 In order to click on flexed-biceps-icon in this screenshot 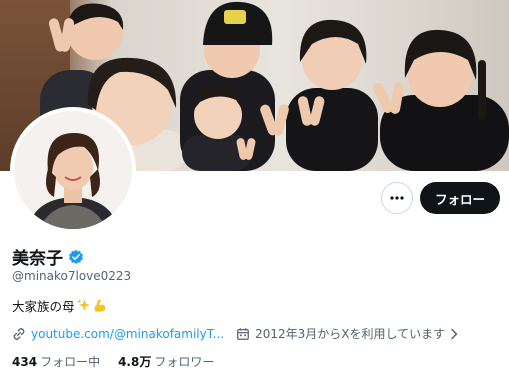, I will do `click(99, 305)`.